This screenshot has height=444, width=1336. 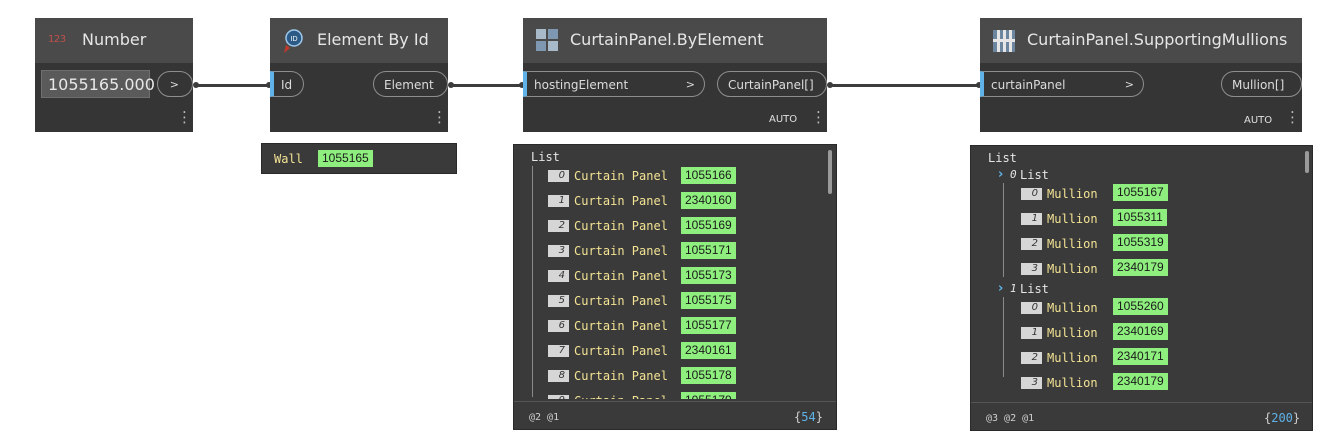 What do you see at coordinates (359, 75) in the screenshot?
I see `element-by-id-node: ID Element By Id Id Element ⋮` at bounding box center [359, 75].